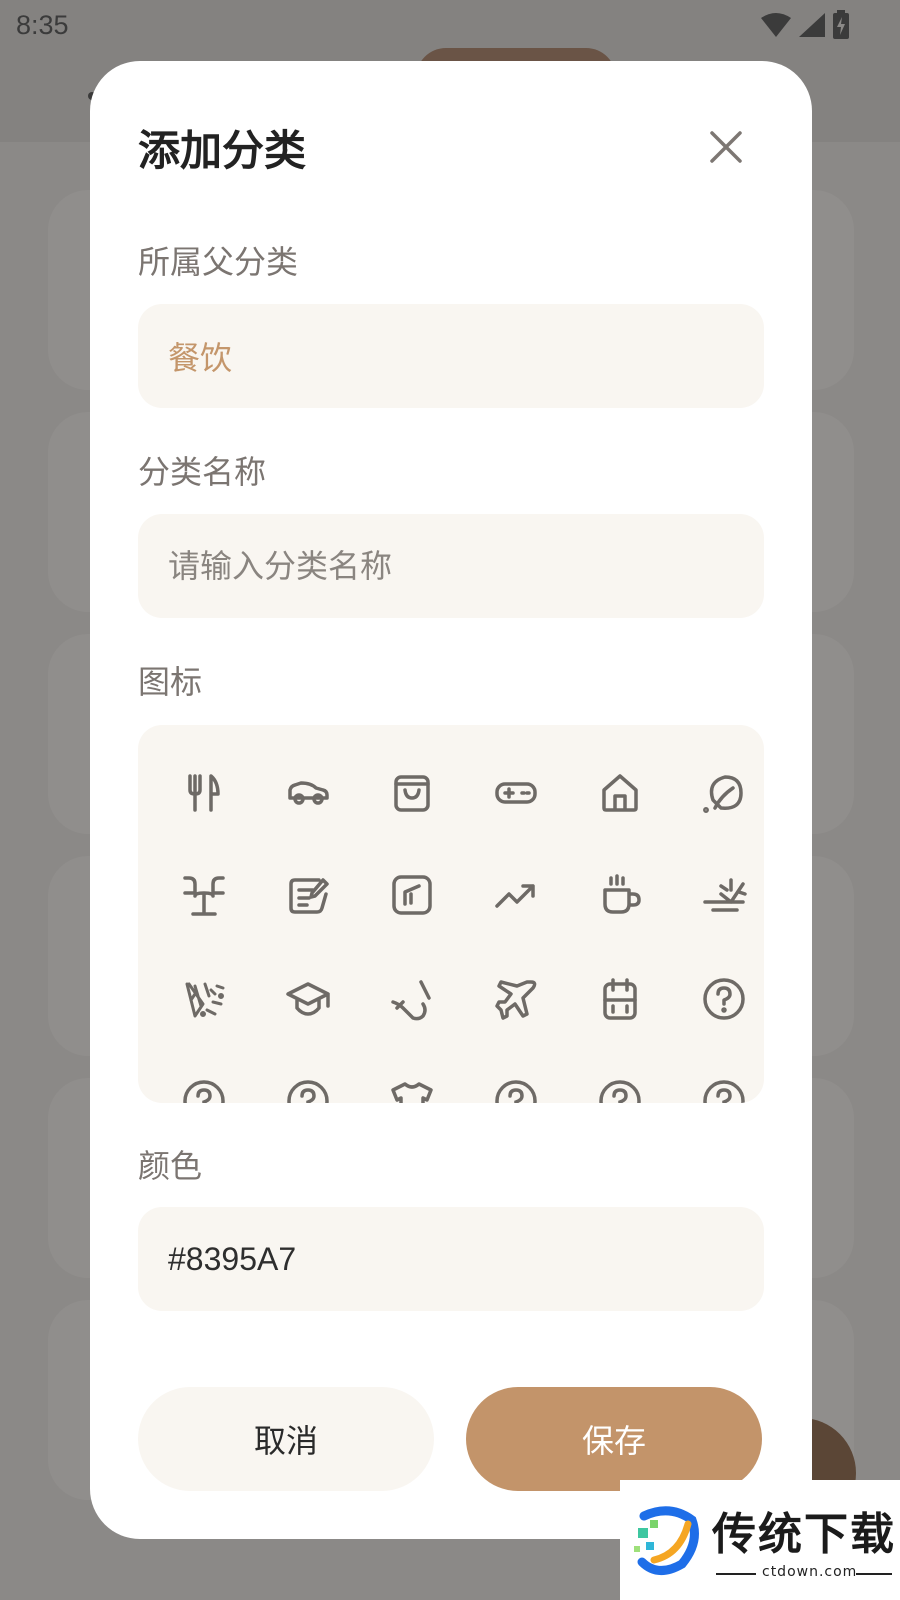 The image size is (900, 1600). I want to click on watermark-title: 传统下载, so click(804, 1534).